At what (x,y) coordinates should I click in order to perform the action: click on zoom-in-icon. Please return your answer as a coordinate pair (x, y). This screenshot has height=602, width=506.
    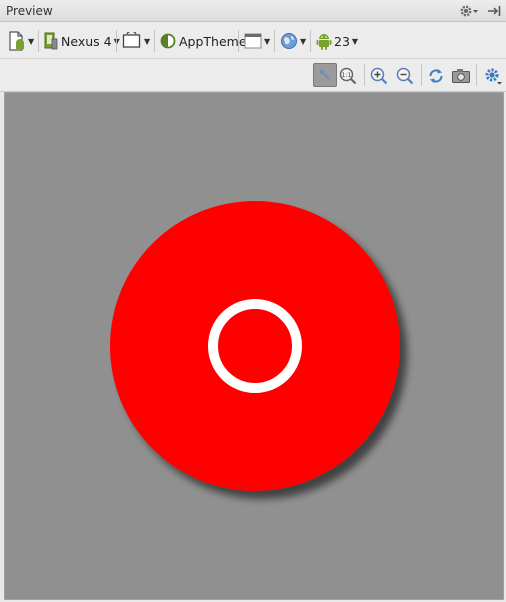
    Looking at the image, I should click on (379, 76).